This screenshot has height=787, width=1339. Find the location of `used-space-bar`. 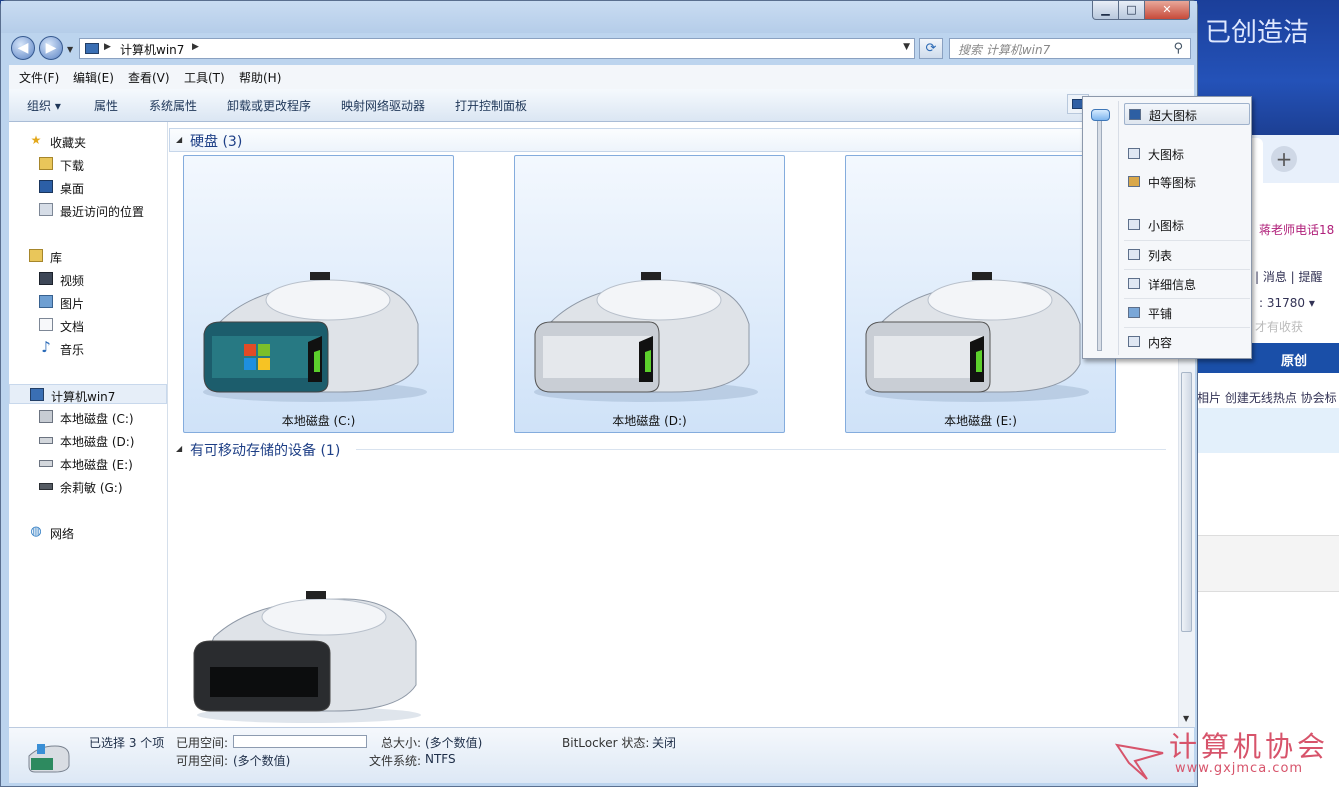

used-space-bar is located at coordinates (300, 741).